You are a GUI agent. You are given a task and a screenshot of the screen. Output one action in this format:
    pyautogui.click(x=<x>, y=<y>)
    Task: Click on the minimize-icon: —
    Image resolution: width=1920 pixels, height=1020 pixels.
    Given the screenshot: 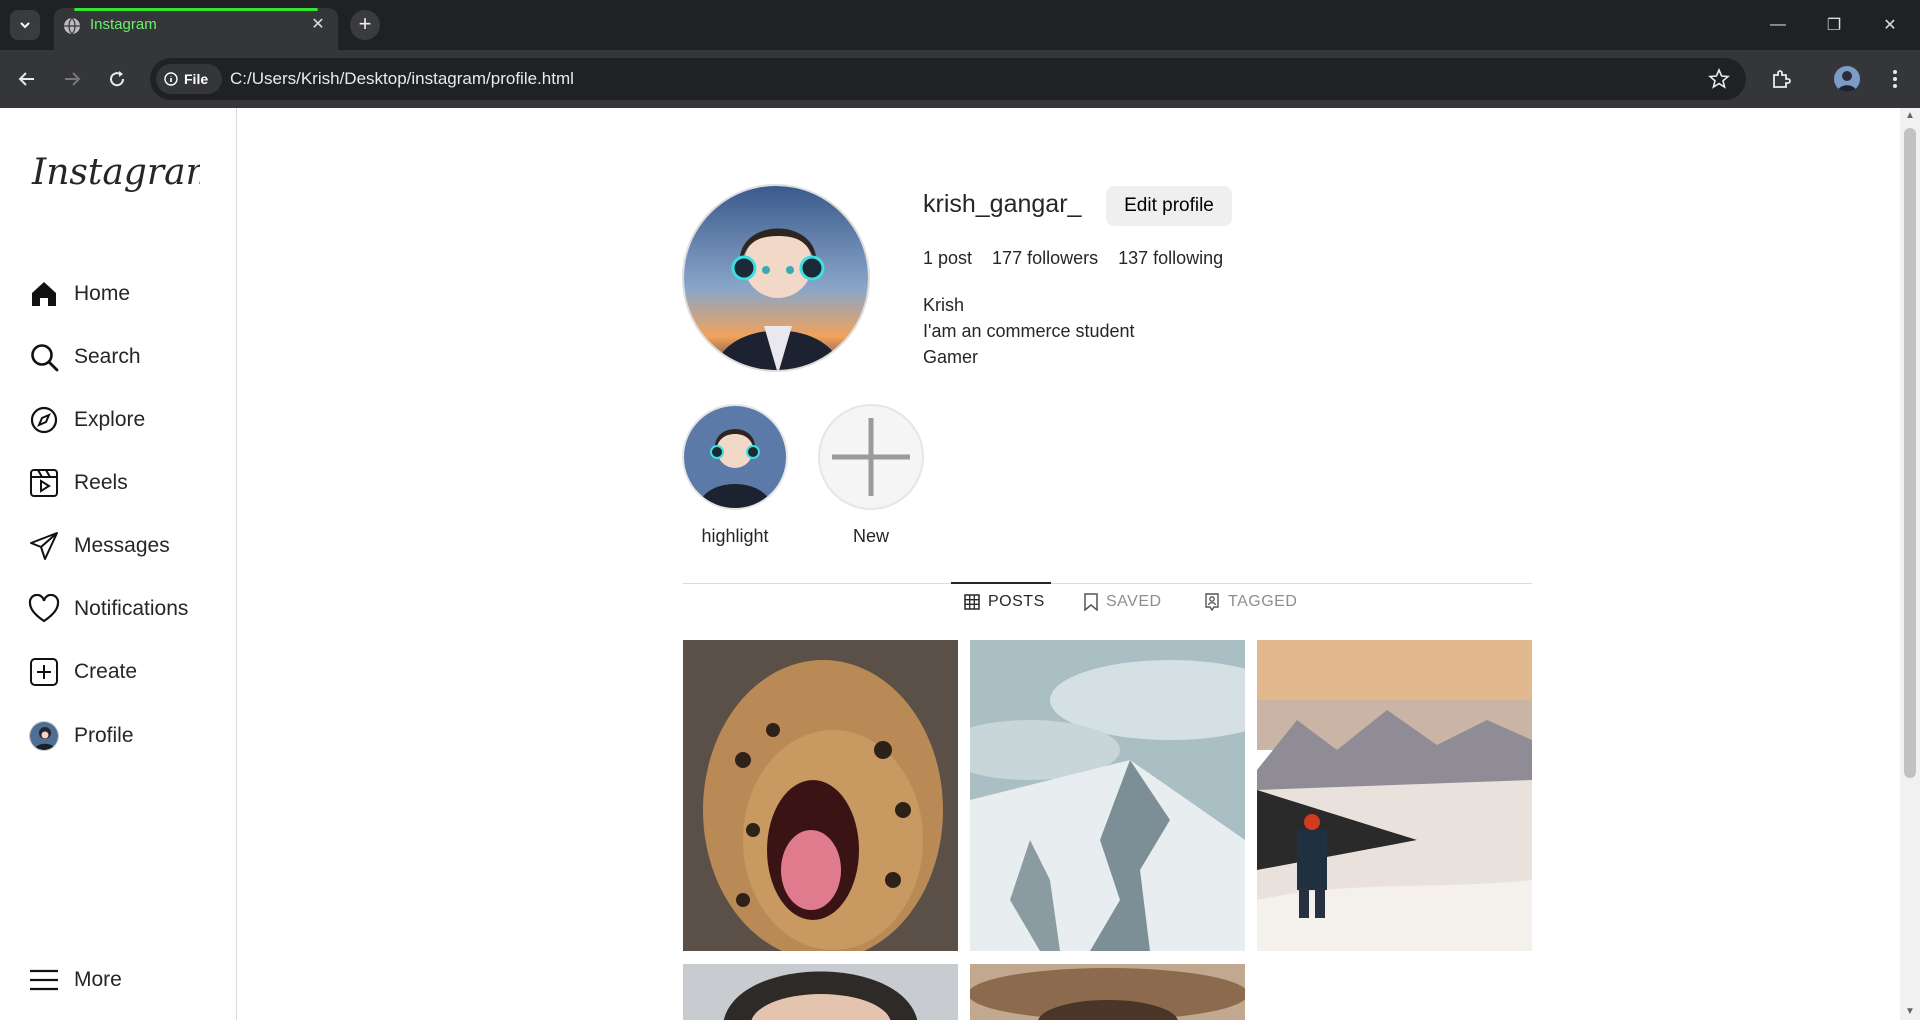 What is the action you would take?
    pyautogui.click(x=1778, y=25)
    